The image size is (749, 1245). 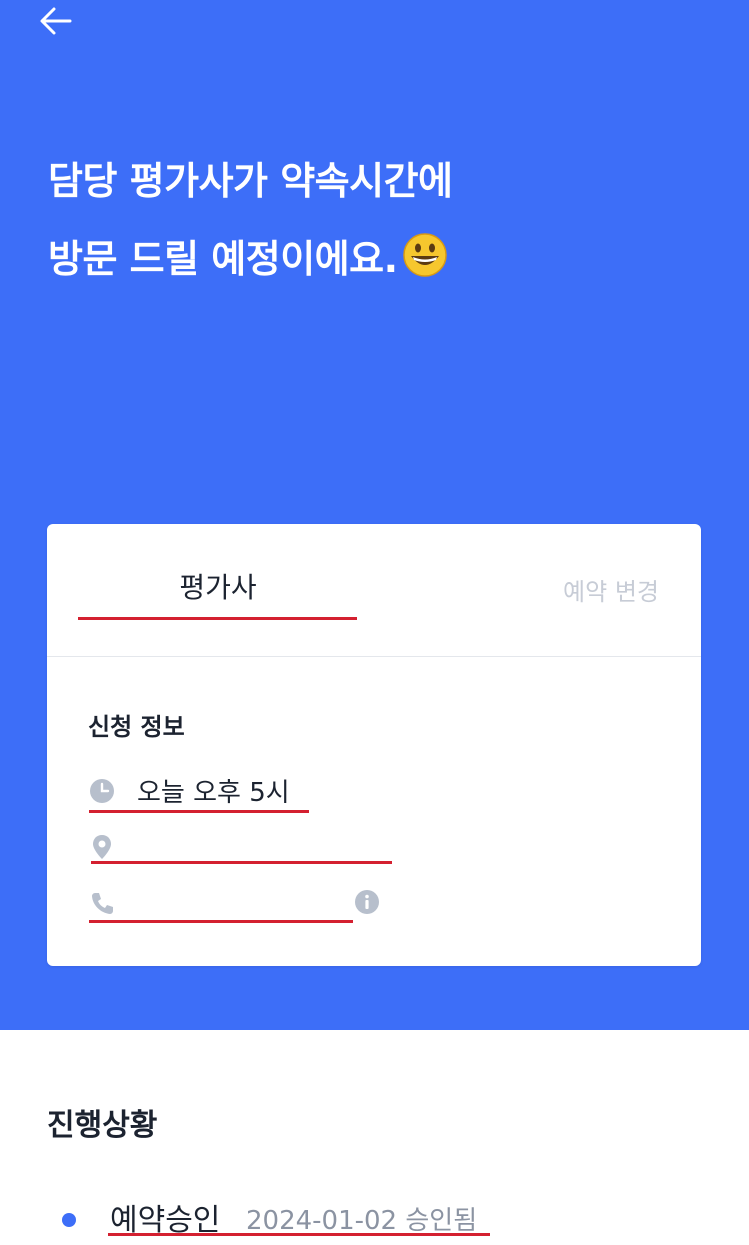 I want to click on info-row-phone, so click(x=239, y=902).